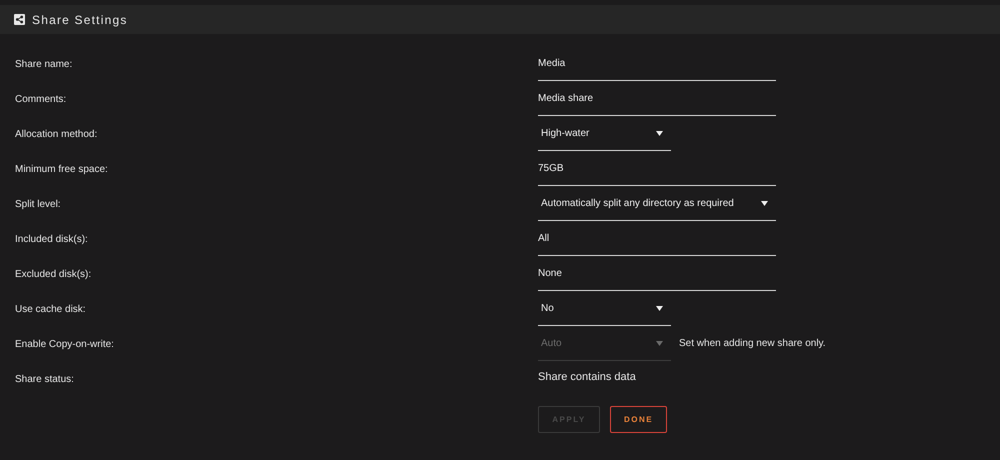 The width and height of the screenshot is (1000, 460). Describe the element at coordinates (657, 67) in the screenshot. I see `text-field: Media` at that location.